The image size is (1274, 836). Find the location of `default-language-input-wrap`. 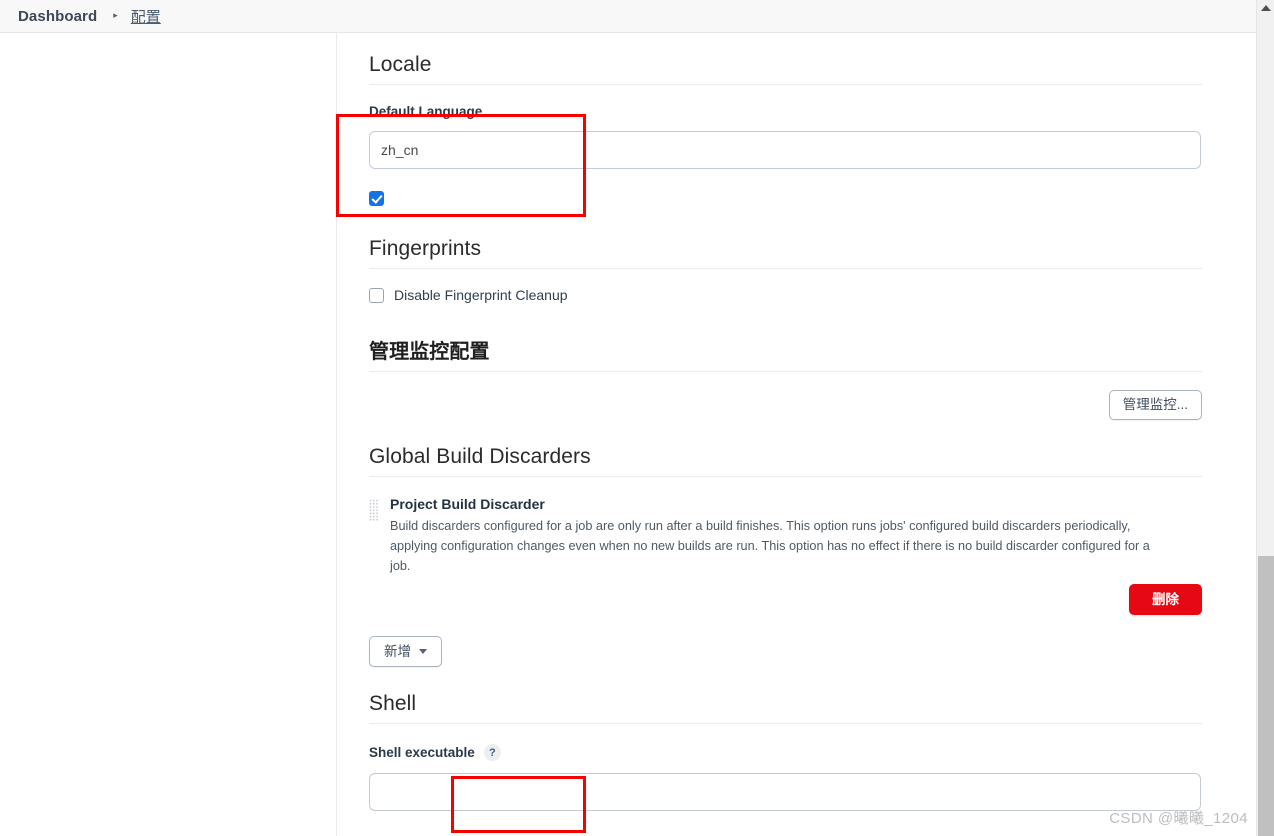

default-language-input-wrap is located at coordinates (785, 150).